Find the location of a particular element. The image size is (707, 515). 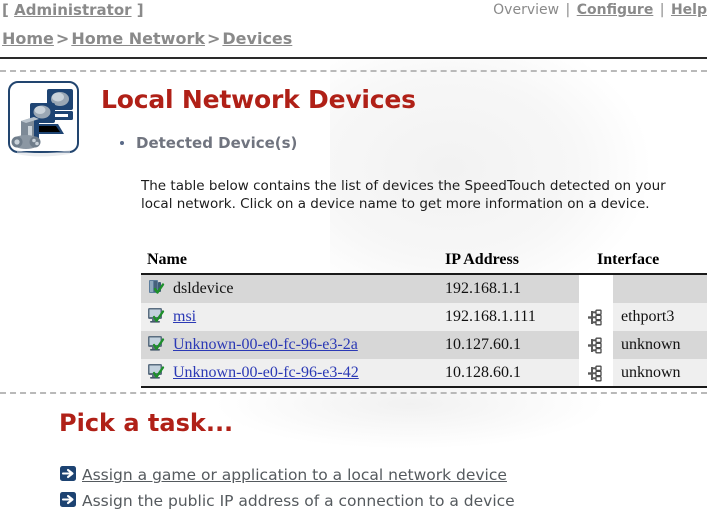

cell-ip-address: 10.128.60.1 is located at coordinates (509, 373).